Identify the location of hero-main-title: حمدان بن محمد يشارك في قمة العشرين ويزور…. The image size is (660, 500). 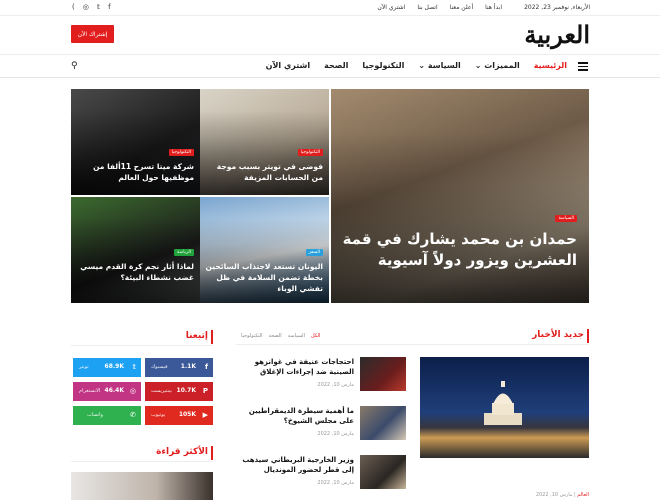
(459, 250).